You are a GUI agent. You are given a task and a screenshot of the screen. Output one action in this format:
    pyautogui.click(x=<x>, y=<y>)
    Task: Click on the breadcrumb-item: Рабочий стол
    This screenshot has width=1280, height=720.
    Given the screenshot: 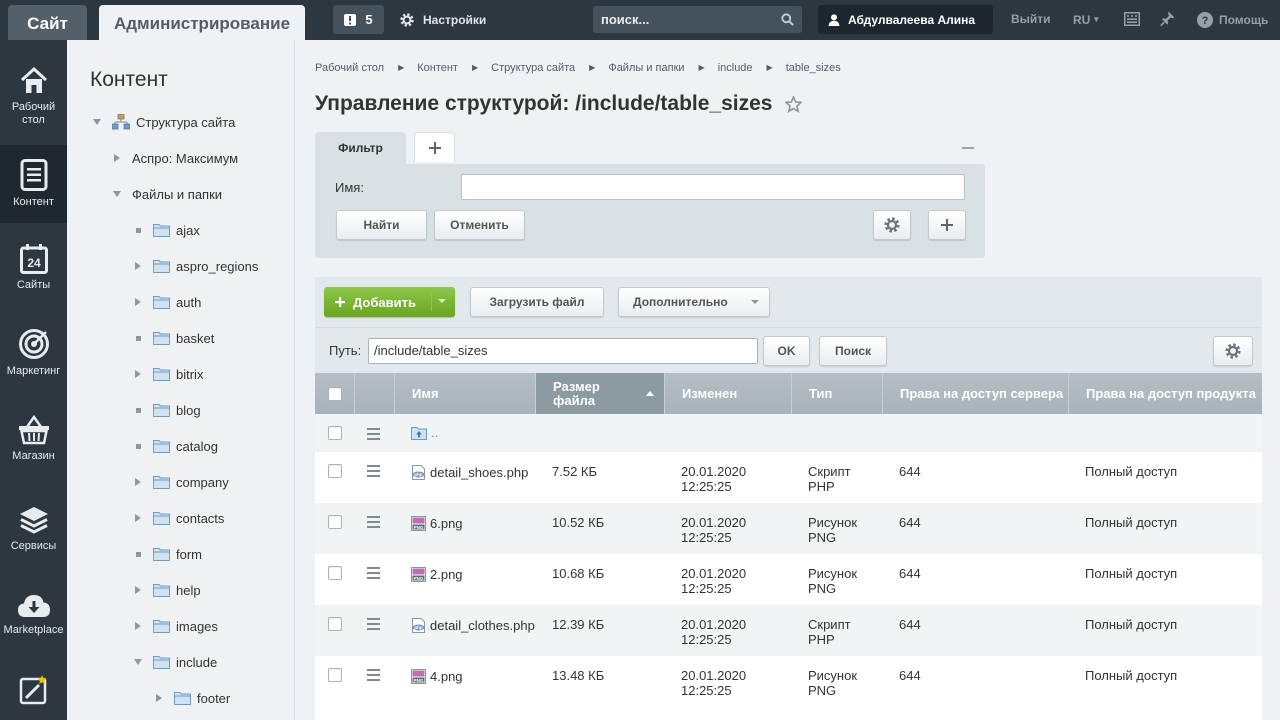 What is the action you would take?
    pyautogui.click(x=349, y=68)
    